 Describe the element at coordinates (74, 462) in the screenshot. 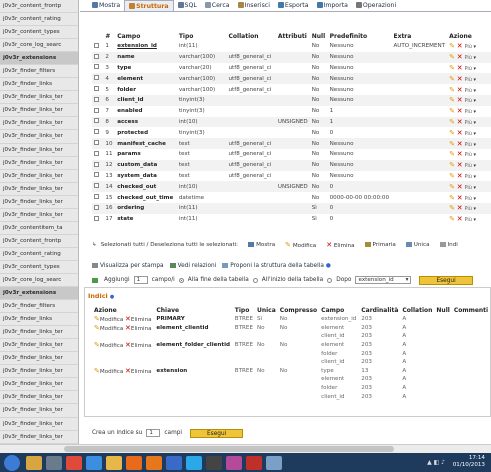

I see `chrome-icon` at that location.